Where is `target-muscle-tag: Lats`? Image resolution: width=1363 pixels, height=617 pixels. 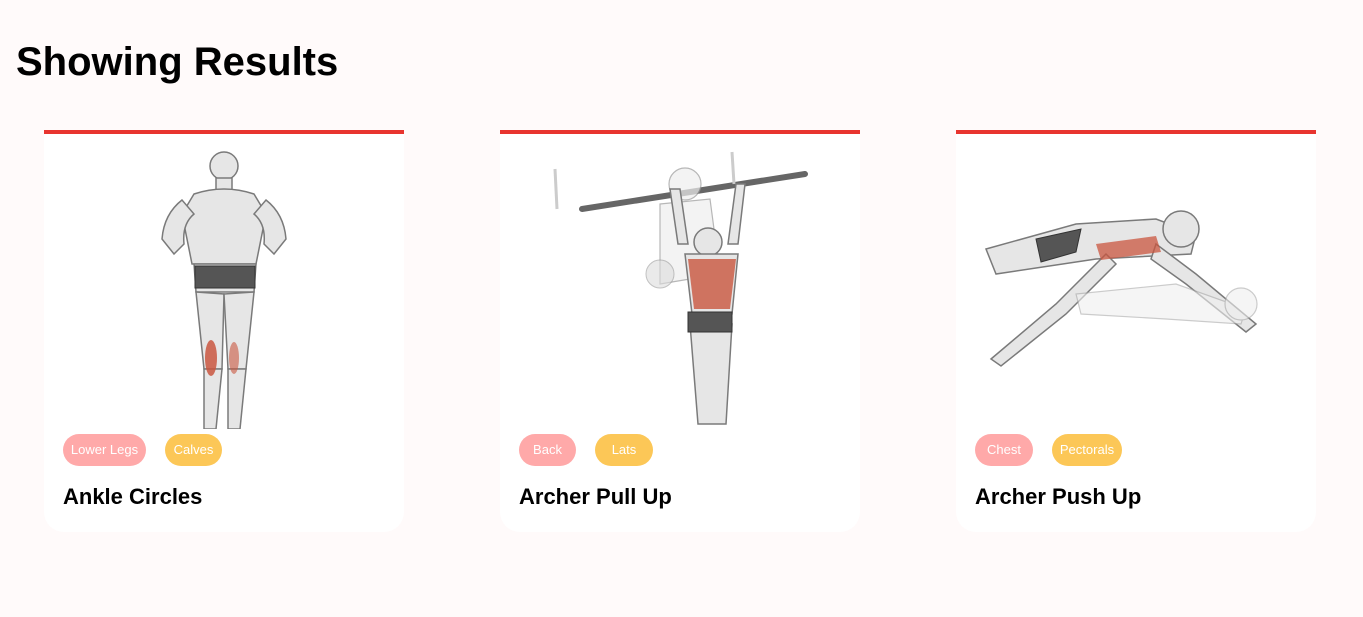
target-muscle-tag: Lats is located at coordinates (624, 450).